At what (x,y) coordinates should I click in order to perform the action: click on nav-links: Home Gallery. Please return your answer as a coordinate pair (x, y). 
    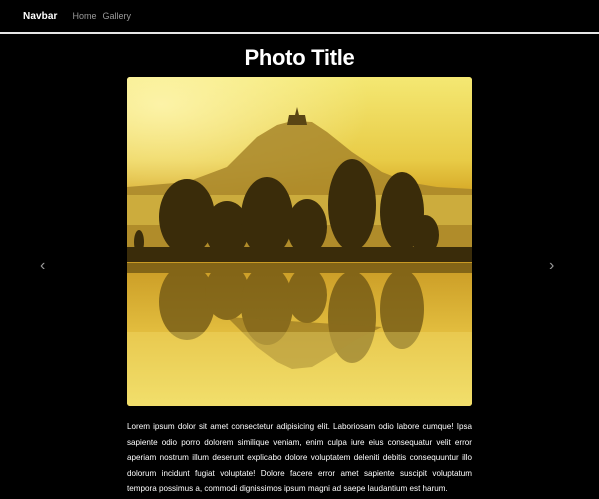
    Looking at the image, I should click on (105, 16).